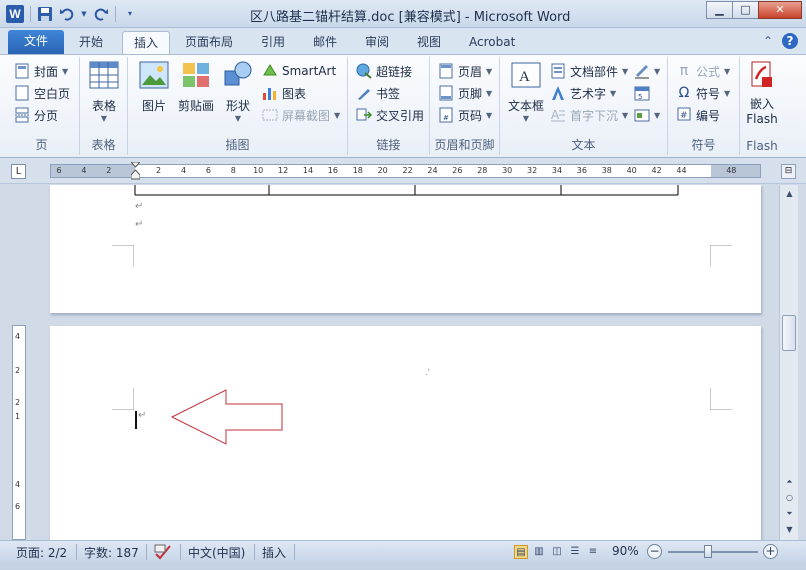  What do you see at coordinates (209, 42) in the screenshot?
I see `tab-page-layout: 页面布局` at bounding box center [209, 42].